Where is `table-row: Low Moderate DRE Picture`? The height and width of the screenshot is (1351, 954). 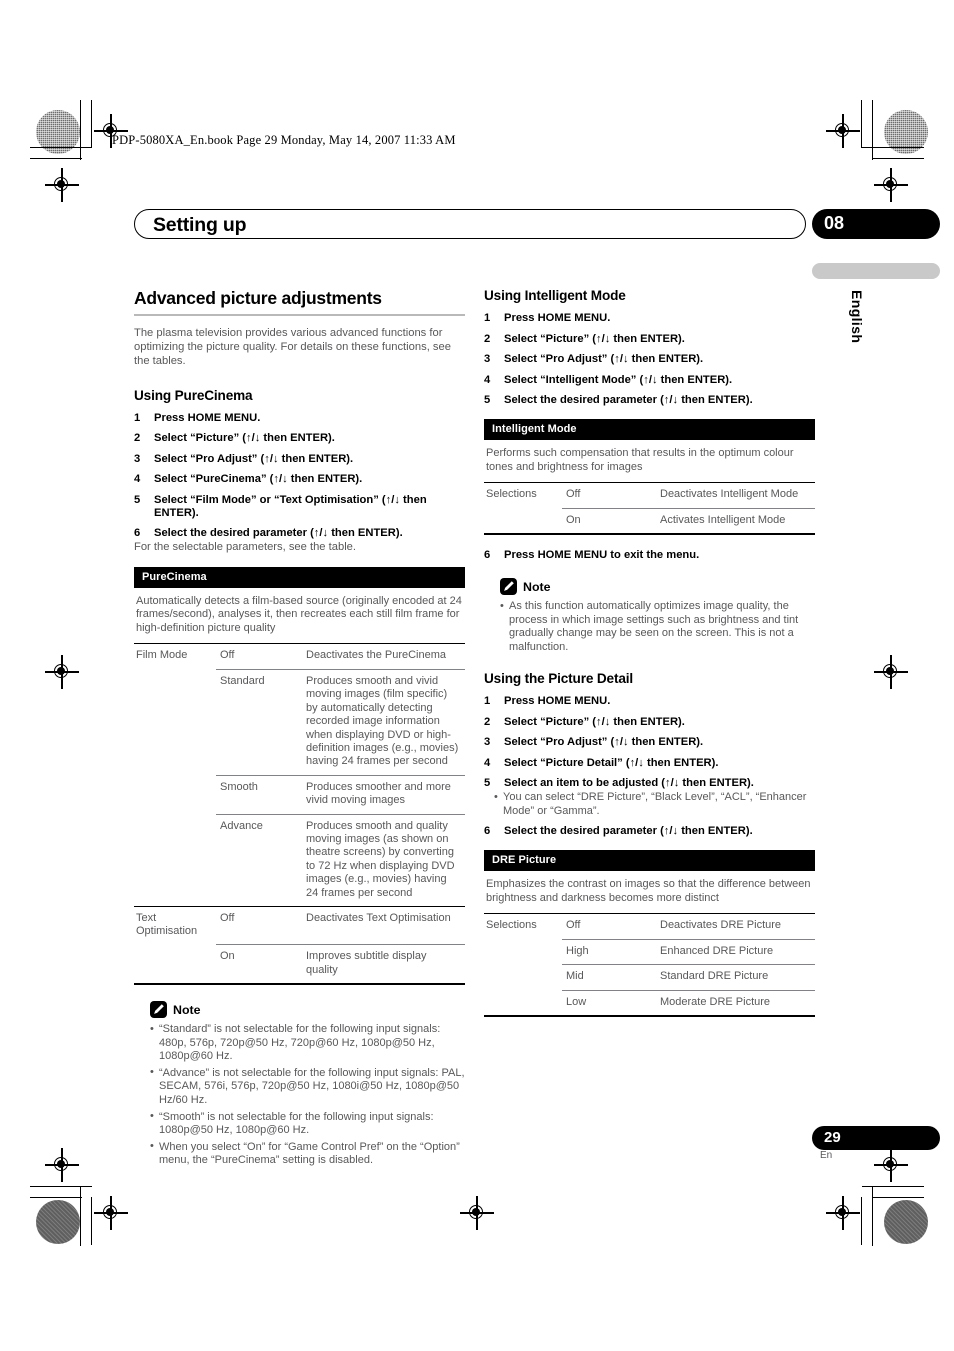 table-row: Low Moderate DRE Picture is located at coordinates (649, 1002).